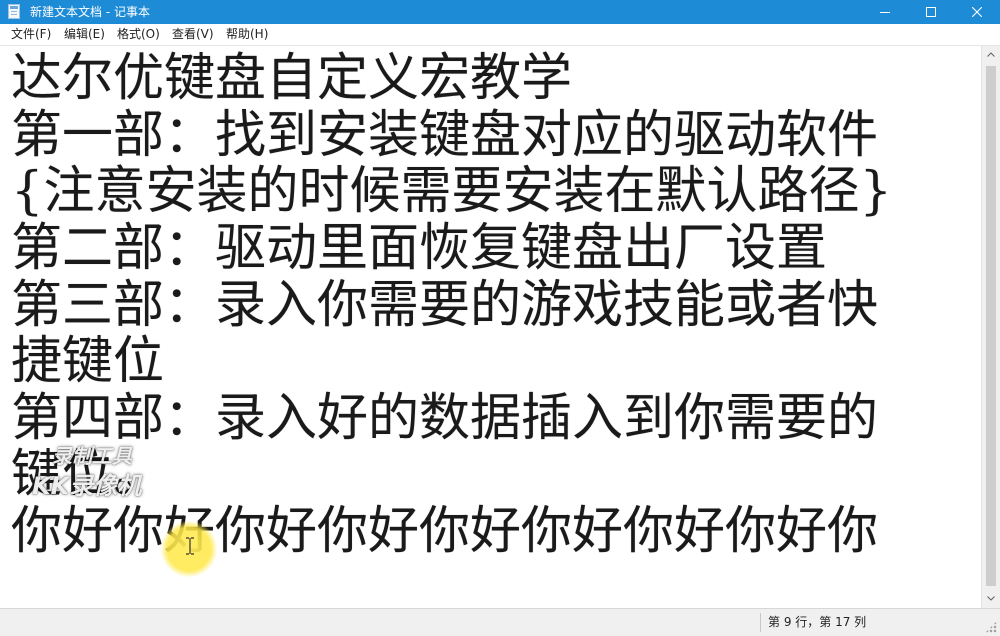 This screenshot has height=636, width=1000. Describe the element at coordinates (31, 34) in the screenshot. I see `menu-file: 文件(F)` at that location.